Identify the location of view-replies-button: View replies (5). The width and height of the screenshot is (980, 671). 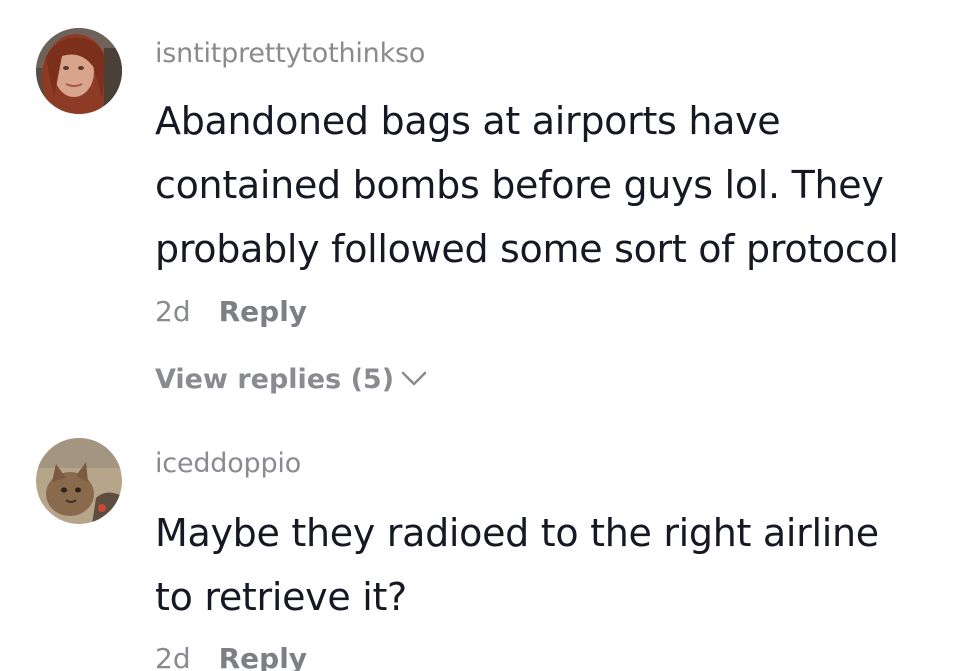
(291, 379).